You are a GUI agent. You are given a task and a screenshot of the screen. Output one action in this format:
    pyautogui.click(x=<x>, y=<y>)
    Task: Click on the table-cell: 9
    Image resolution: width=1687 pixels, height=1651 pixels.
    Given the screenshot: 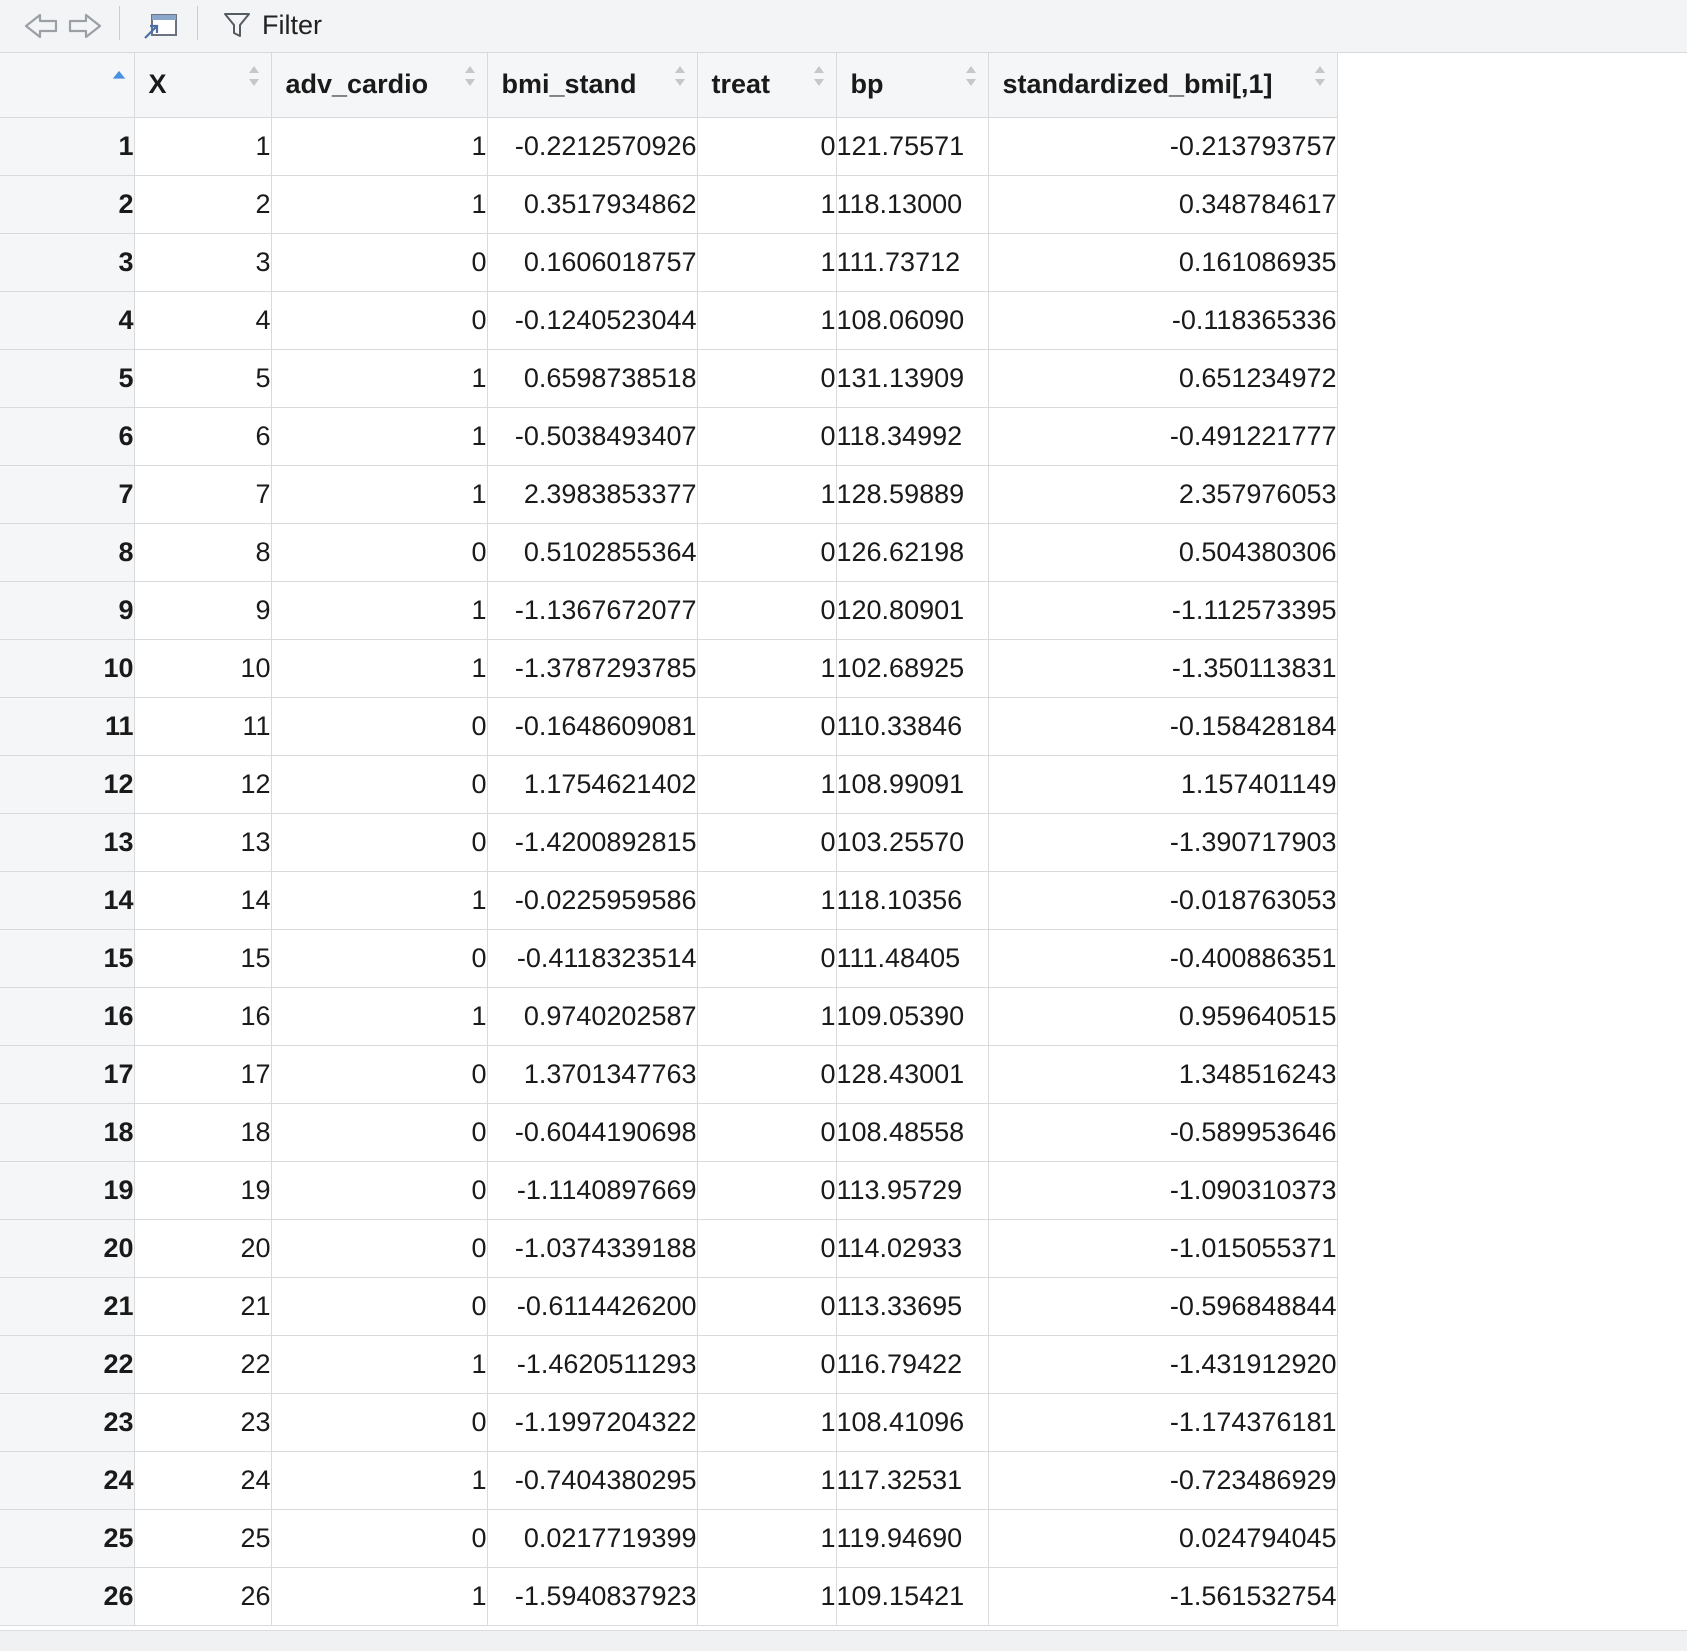 What is the action you would take?
    pyautogui.click(x=203, y=610)
    